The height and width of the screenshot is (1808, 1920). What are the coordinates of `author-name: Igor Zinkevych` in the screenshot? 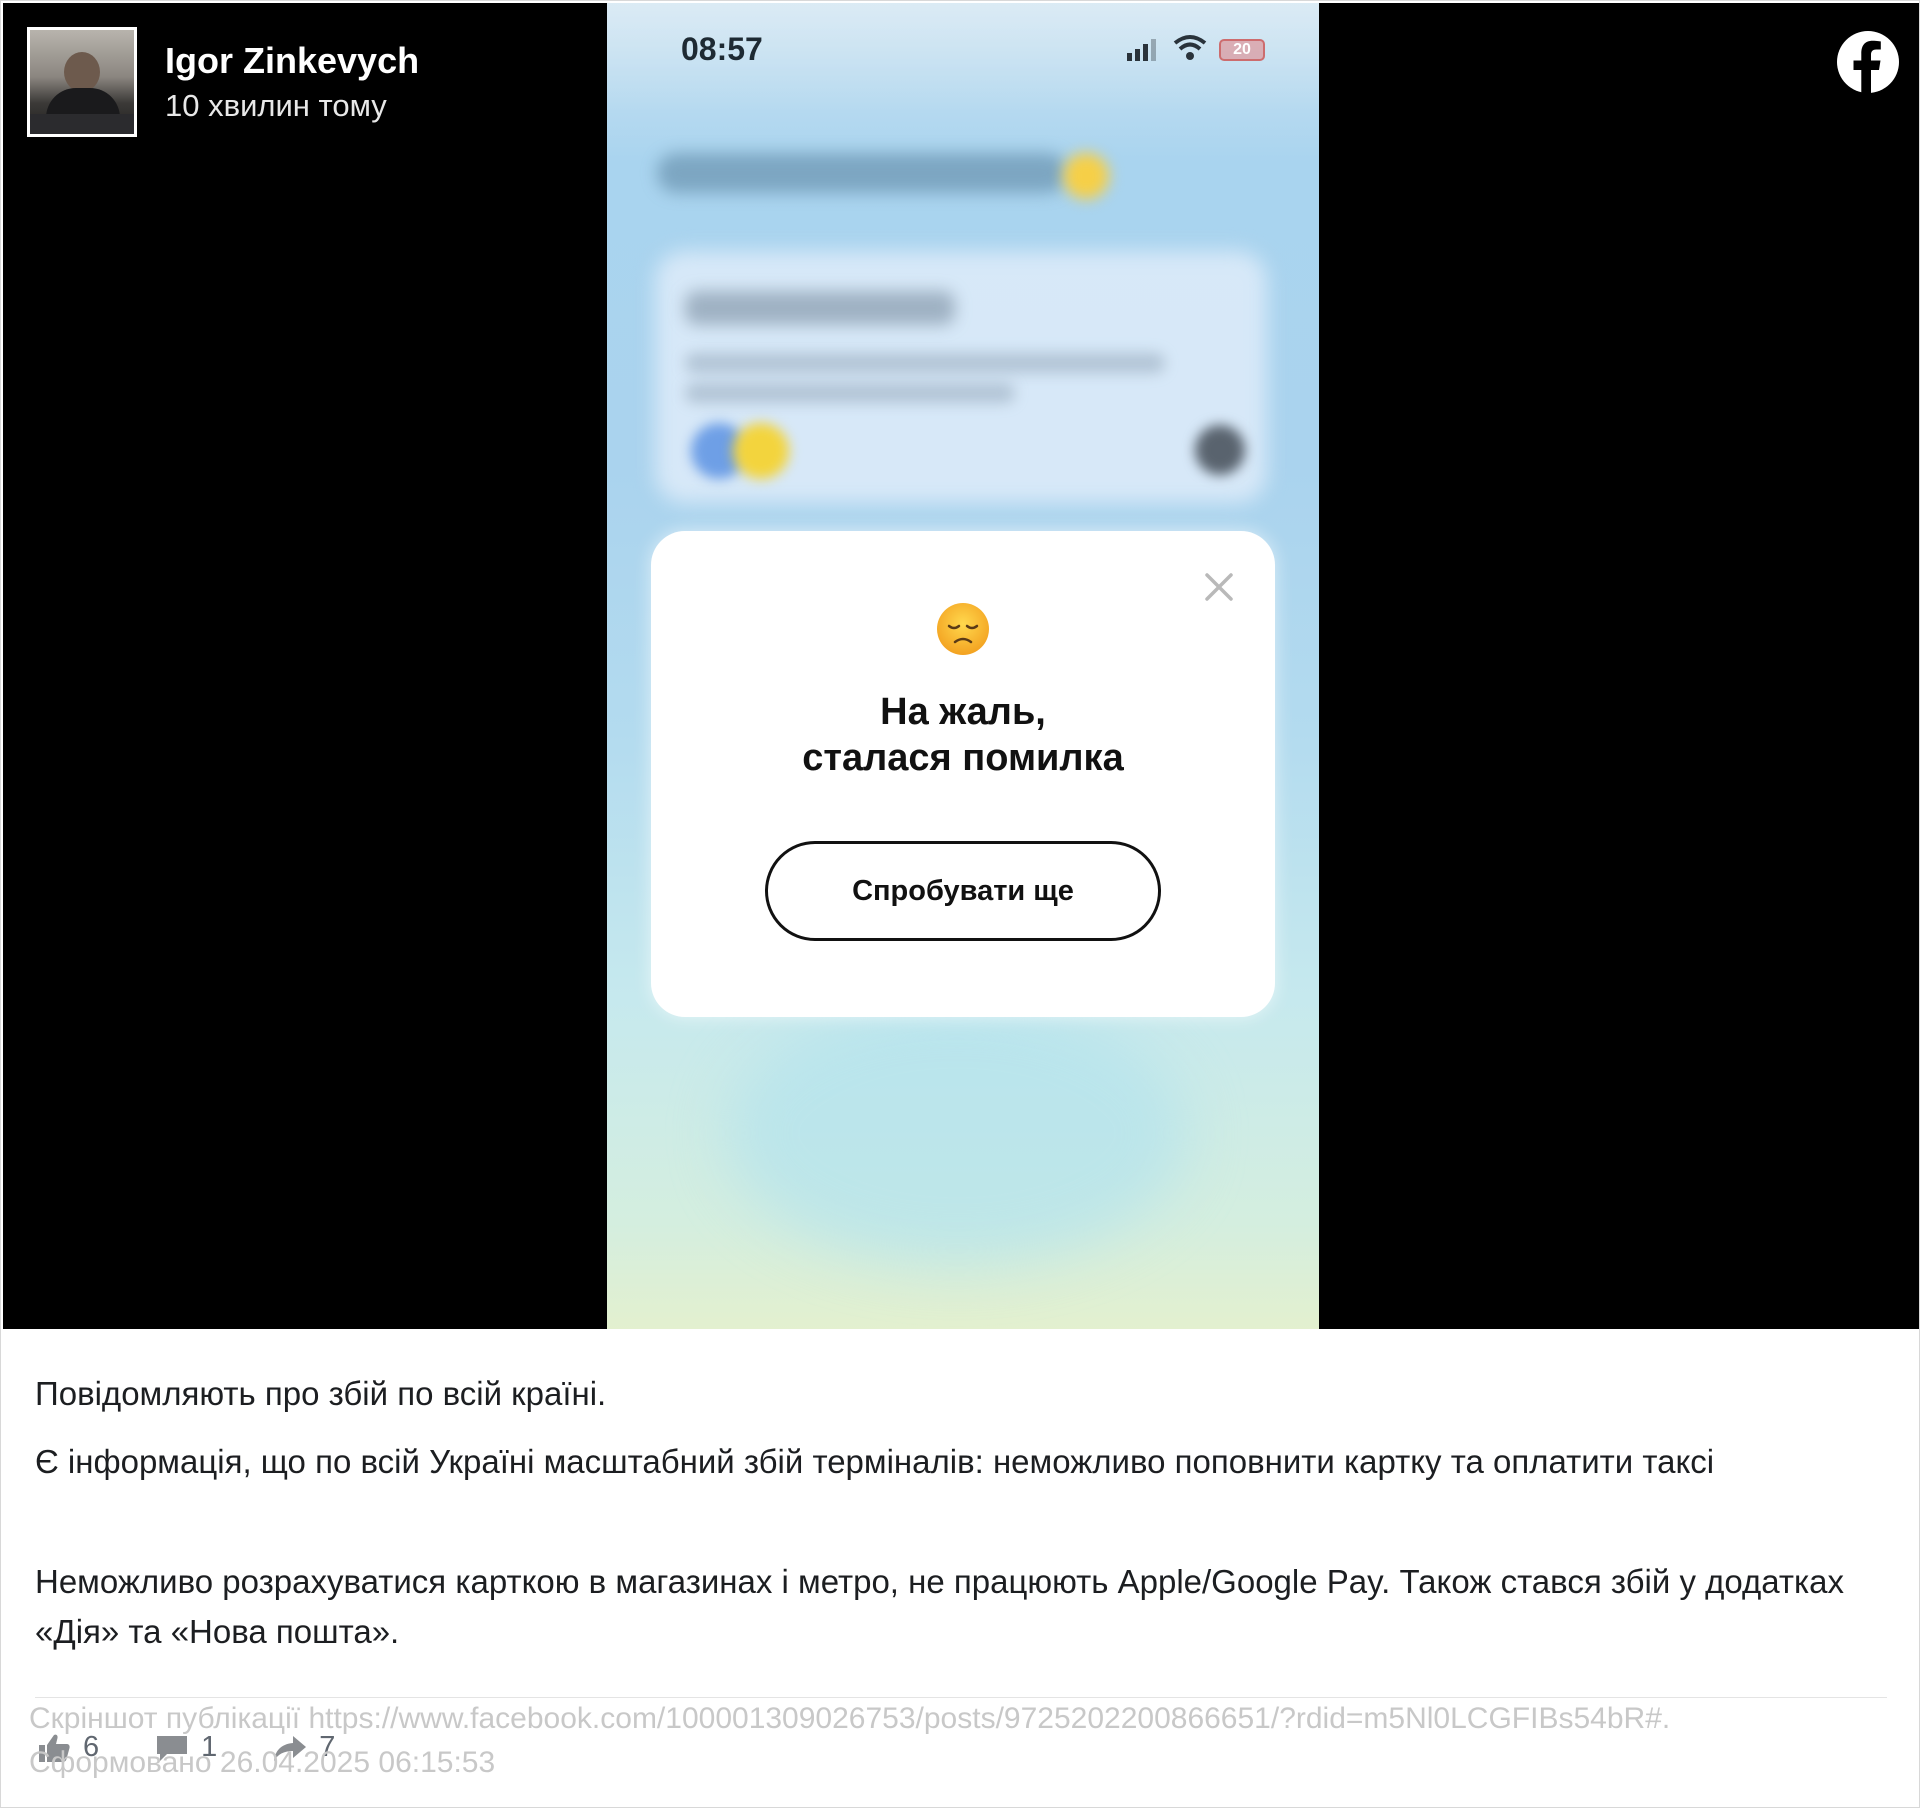 It's located at (292, 61).